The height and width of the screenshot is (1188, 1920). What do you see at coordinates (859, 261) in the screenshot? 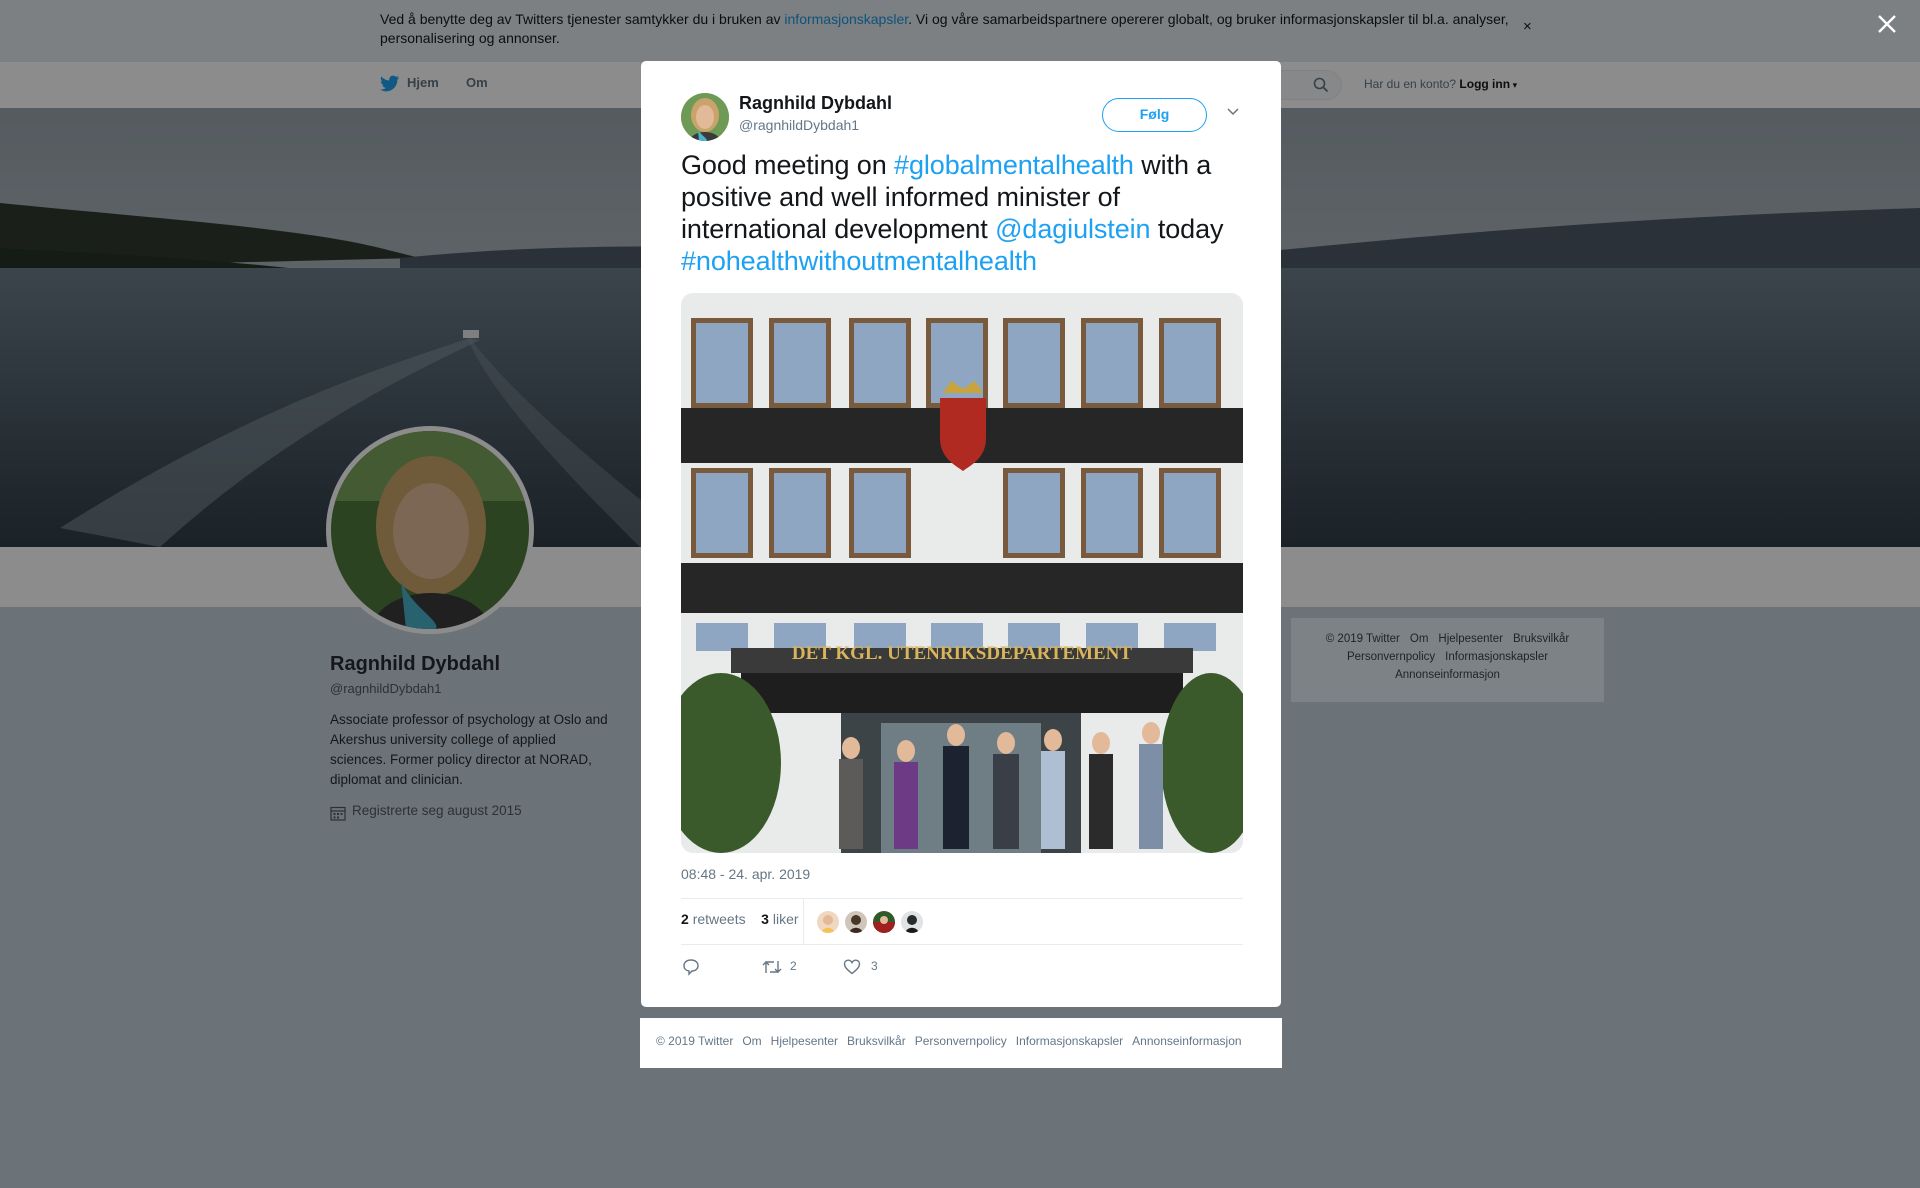
I see `hashtag-link: #nohealthwithoutmentalhealth` at bounding box center [859, 261].